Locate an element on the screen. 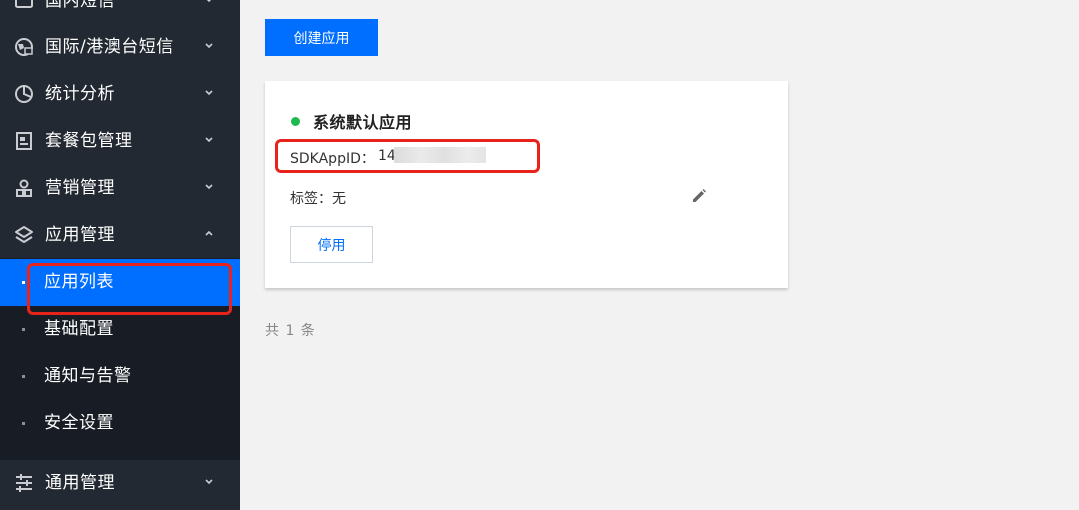 This screenshot has width=1079, height=510. appid-redaction is located at coordinates (440, 155).